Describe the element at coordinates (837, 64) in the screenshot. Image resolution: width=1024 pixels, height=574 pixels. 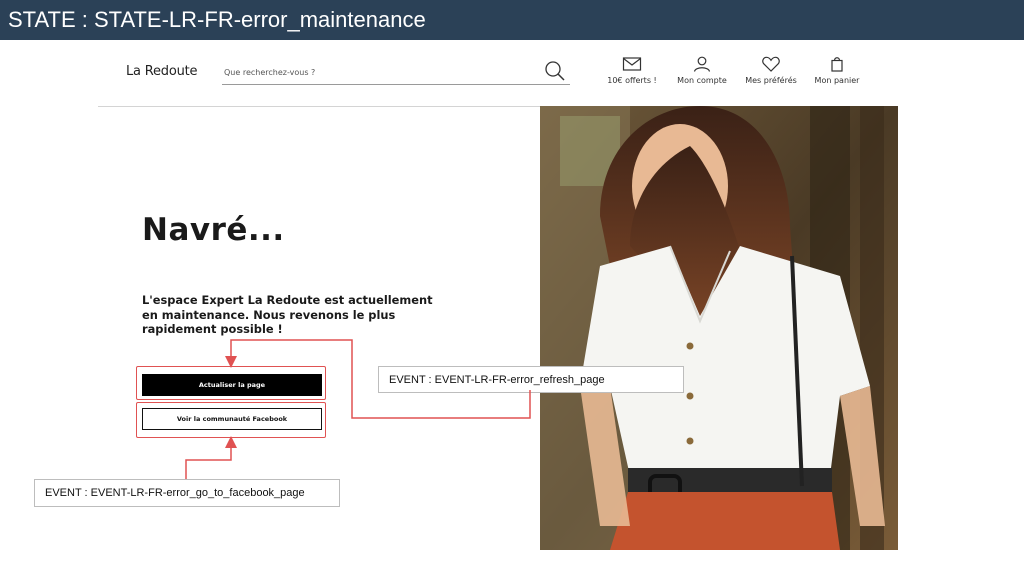
I see `shopping-bag-icon` at that location.